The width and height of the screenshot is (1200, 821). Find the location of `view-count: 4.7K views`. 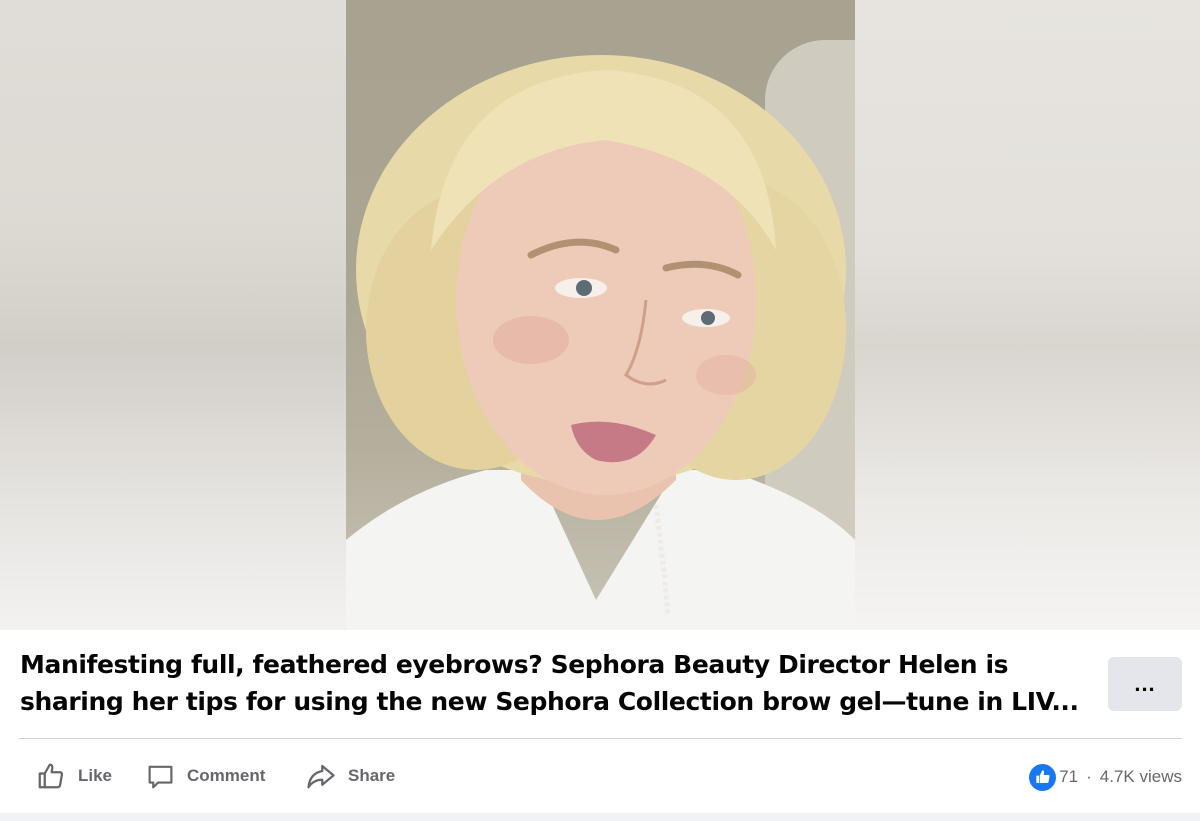

view-count: 4.7K views is located at coordinates (1140, 776).